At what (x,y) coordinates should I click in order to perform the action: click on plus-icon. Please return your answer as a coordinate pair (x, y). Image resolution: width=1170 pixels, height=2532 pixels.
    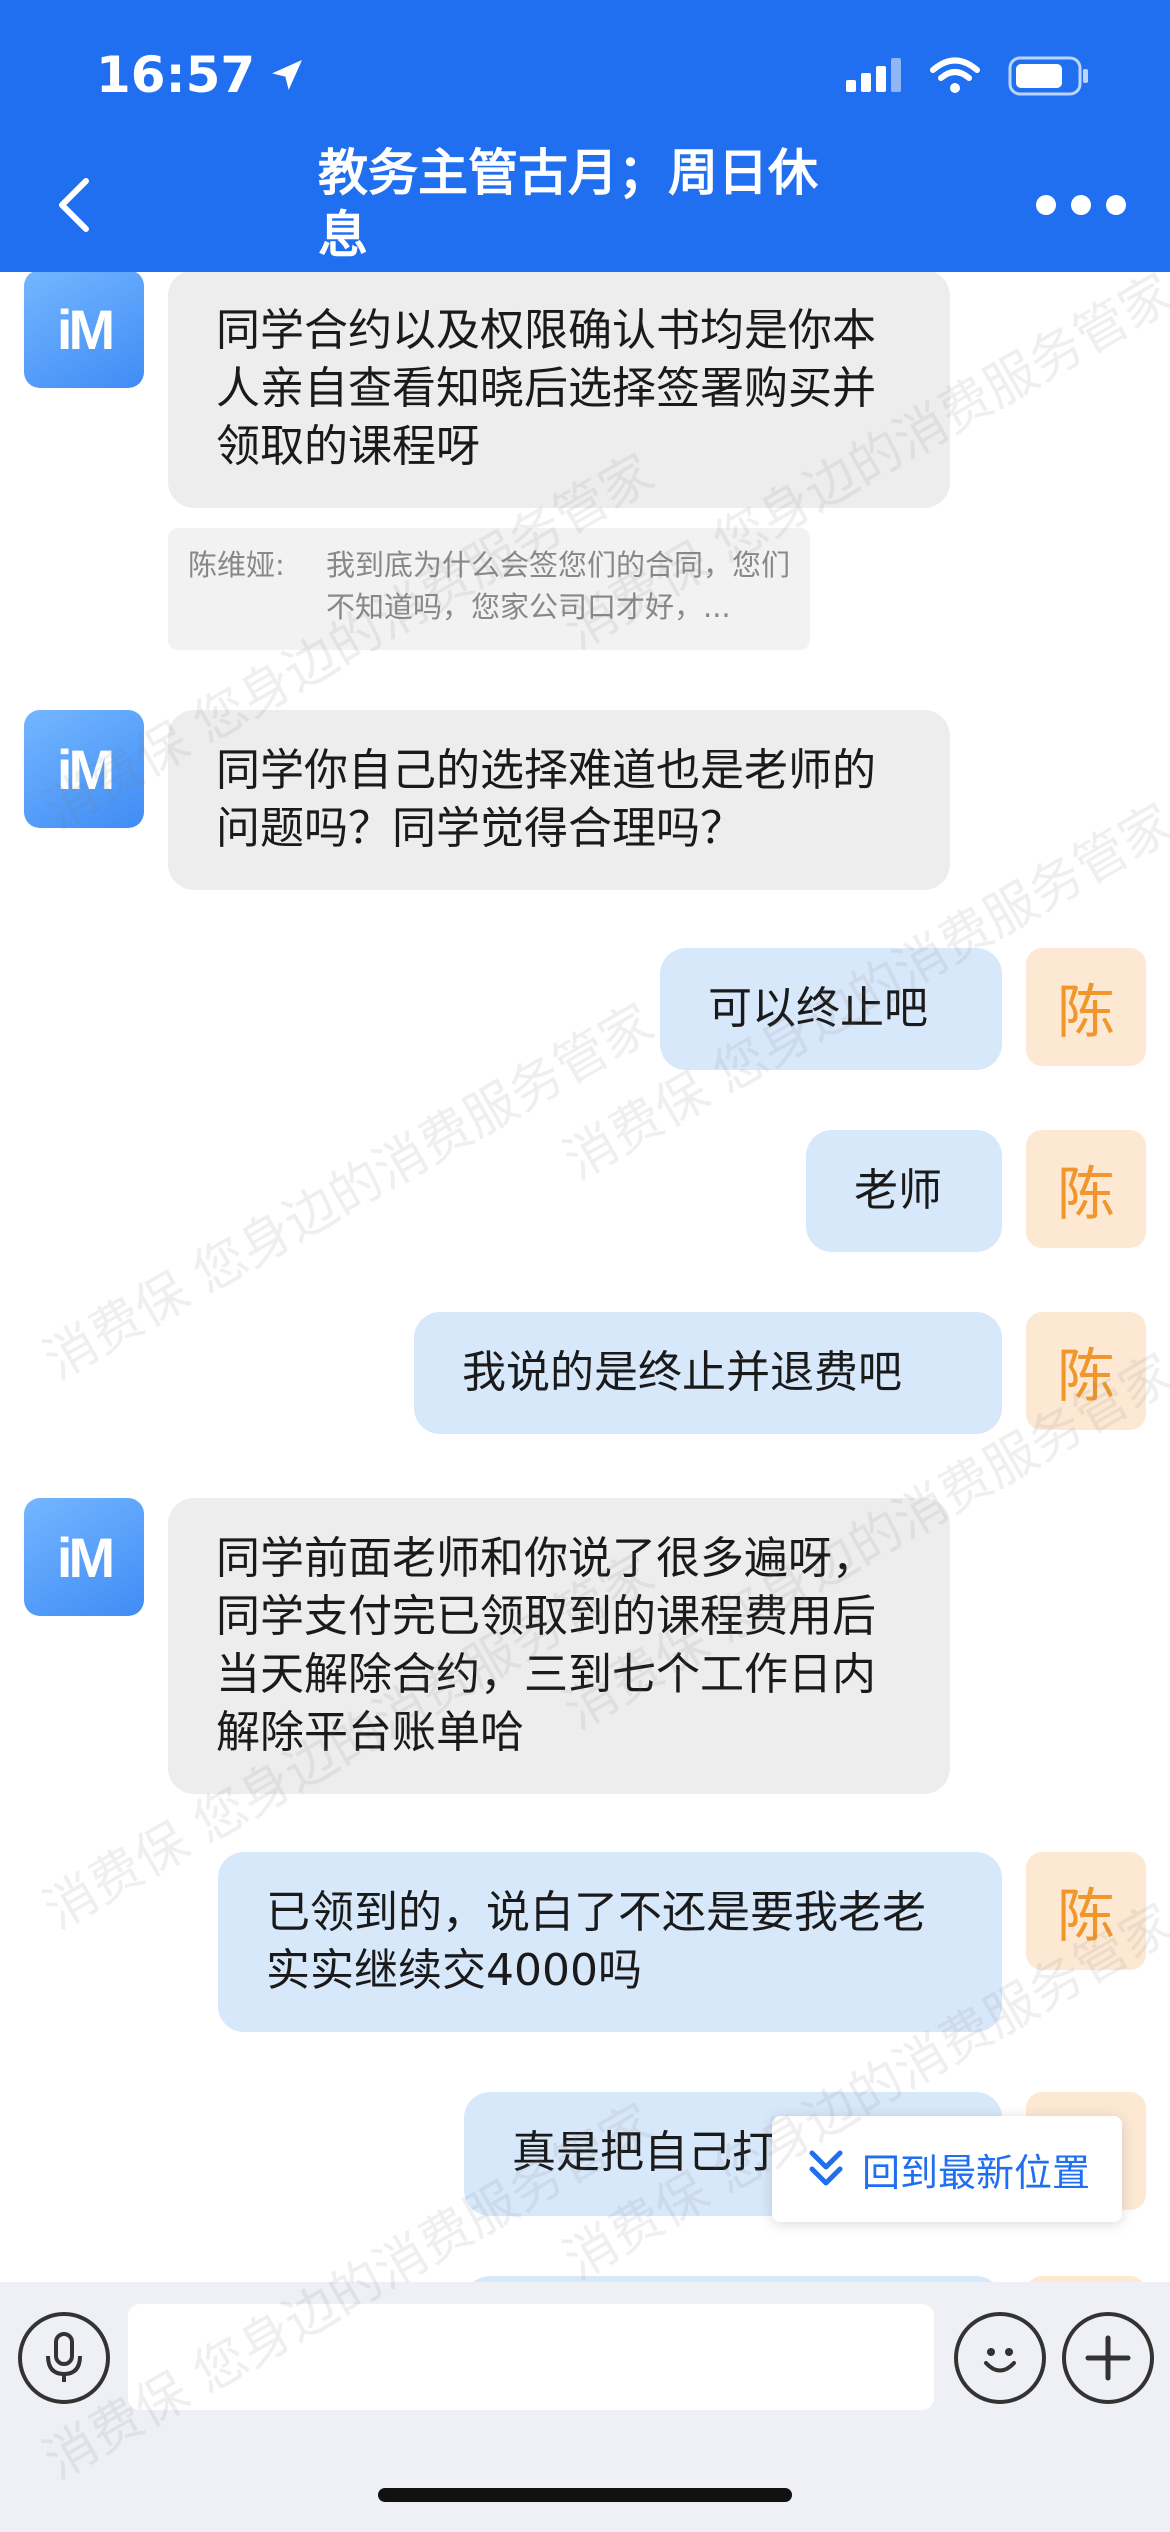
    Looking at the image, I should click on (1108, 2358).